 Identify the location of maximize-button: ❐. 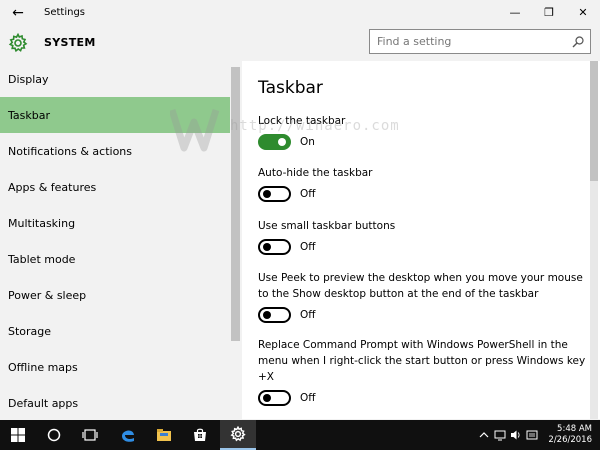
(549, 12).